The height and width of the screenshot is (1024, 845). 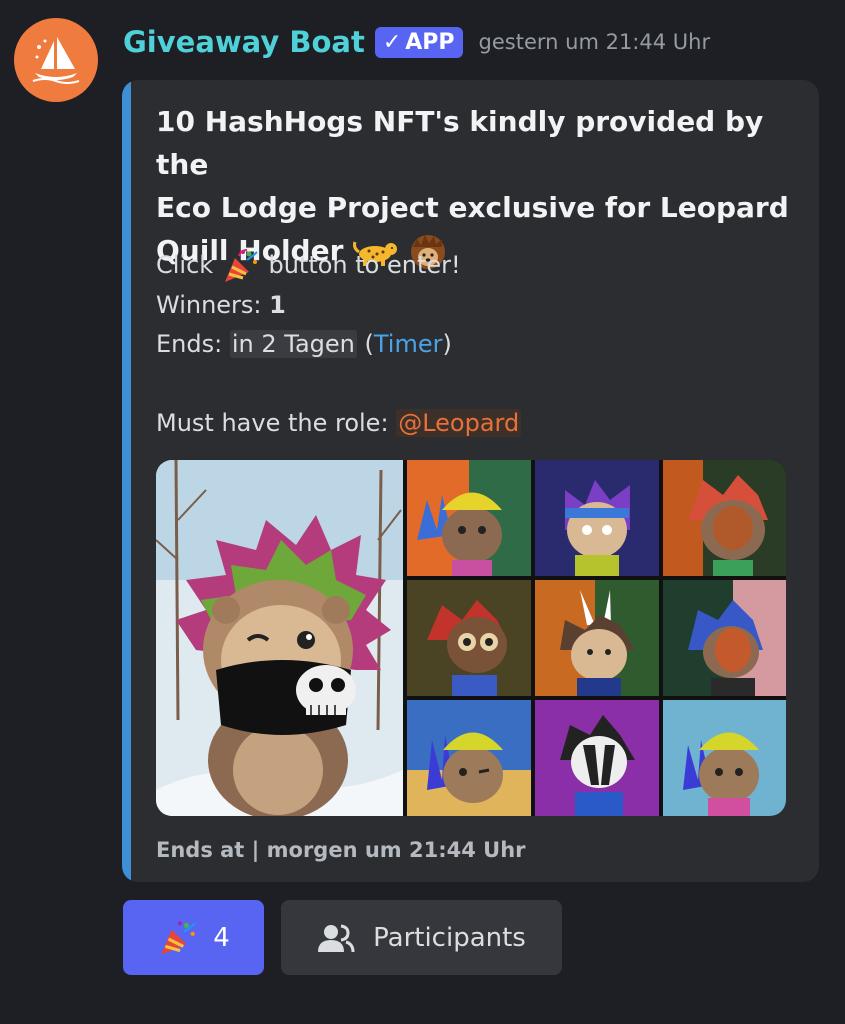 I want to click on embed-title-line: Eco Lodge Project exclusive for Leopard, so click(x=472, y=207).